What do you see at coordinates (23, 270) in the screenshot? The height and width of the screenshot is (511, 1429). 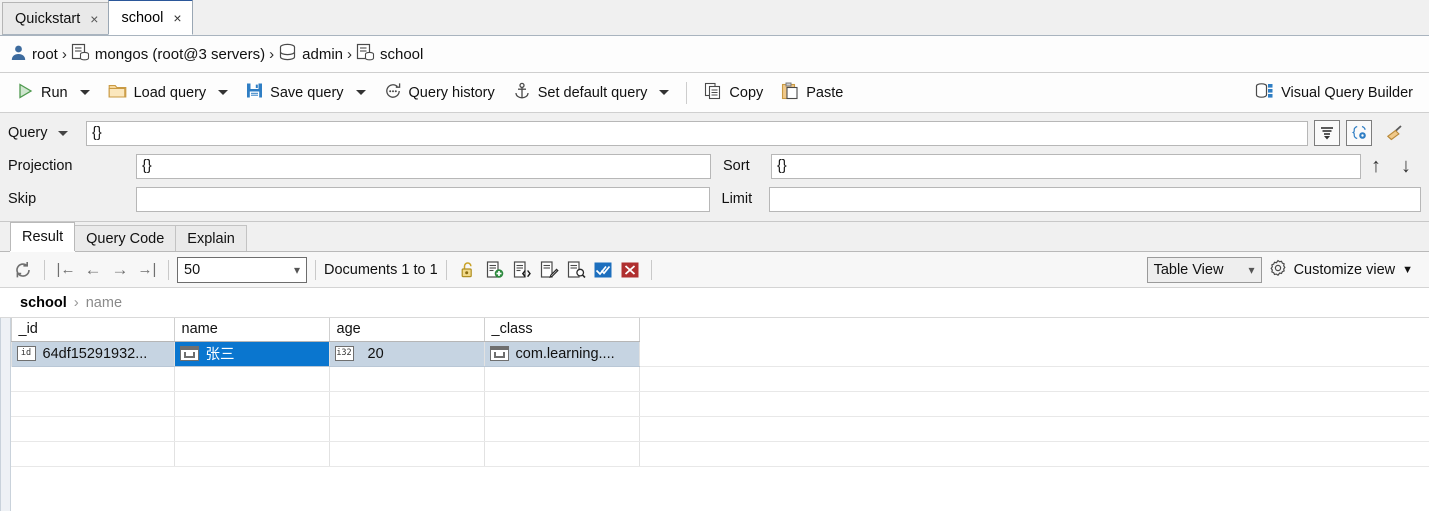 I see `refresh-icon` at bounding box center [23, 270].